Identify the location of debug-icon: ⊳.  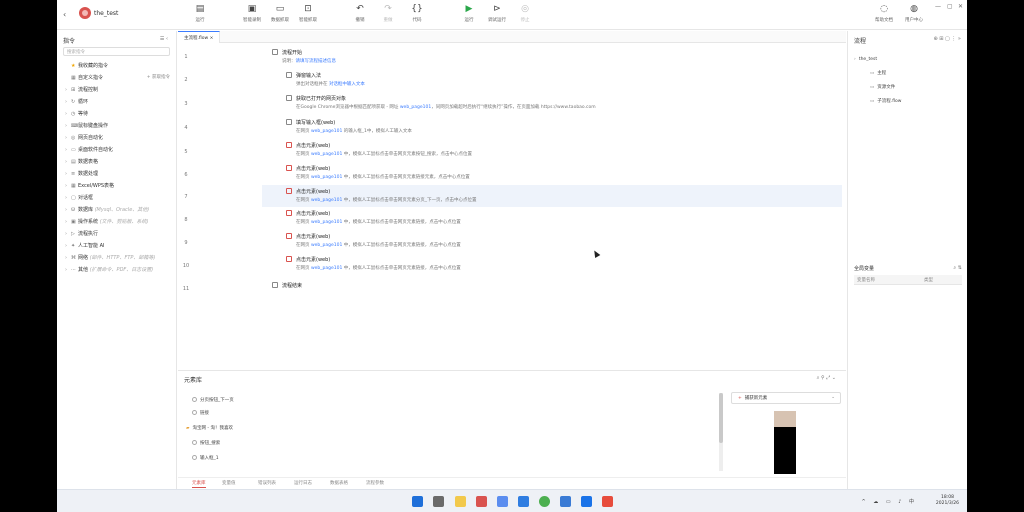
(497, 9).